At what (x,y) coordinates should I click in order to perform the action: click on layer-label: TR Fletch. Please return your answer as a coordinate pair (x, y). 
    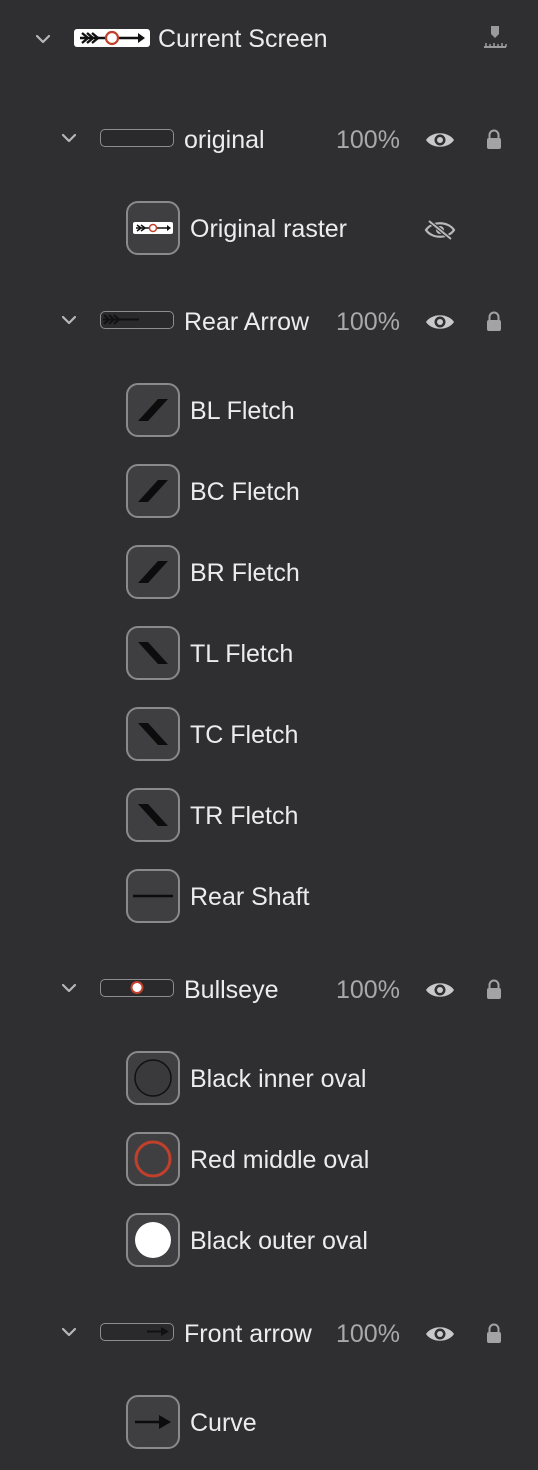
    Looking at the image, I should click on (244, 816).